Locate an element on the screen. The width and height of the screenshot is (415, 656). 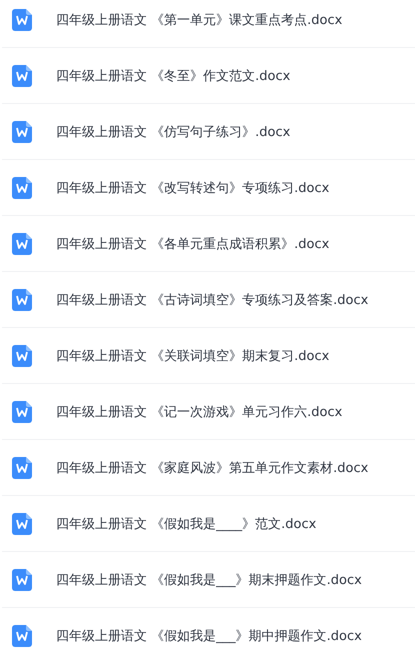
file-name: 四年级上册语文 《假如我是____》范文.docx is located at coordinates (186, 523).